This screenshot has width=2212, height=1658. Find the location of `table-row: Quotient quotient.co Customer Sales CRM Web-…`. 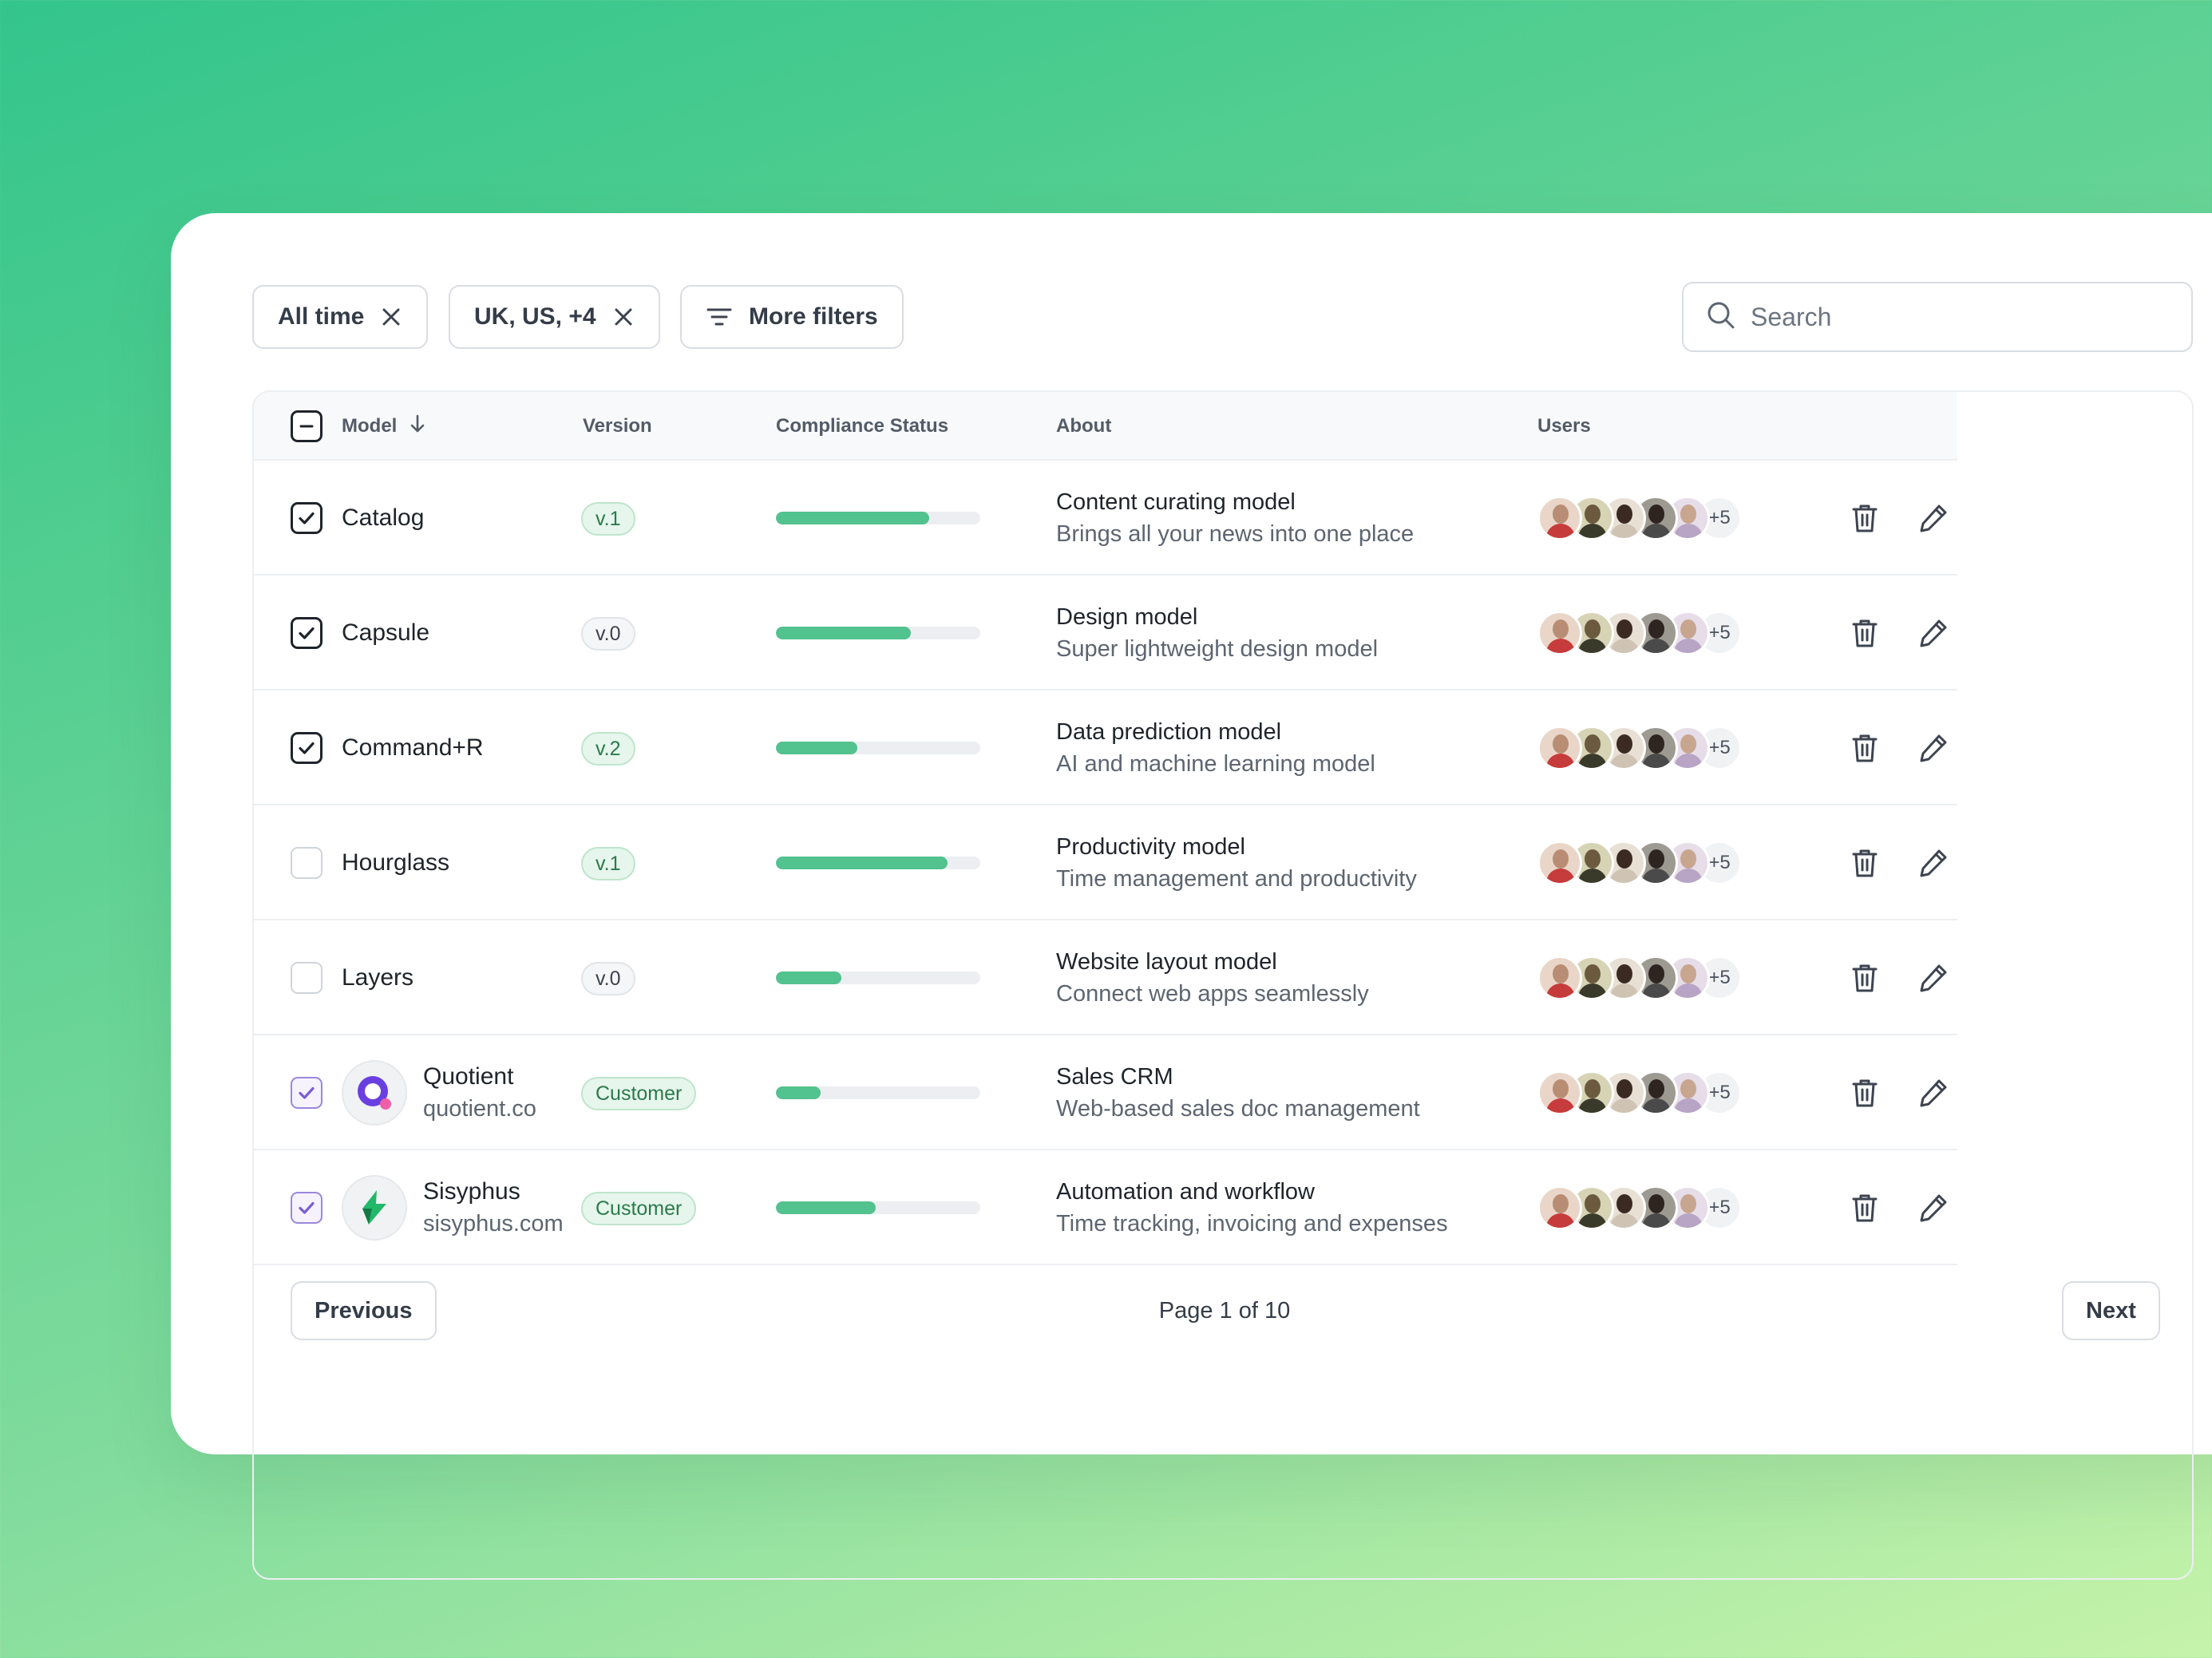

table-row: Quotient quotient.co Customer Sales CRM Web-… is located at coordinates (1105, 1092).